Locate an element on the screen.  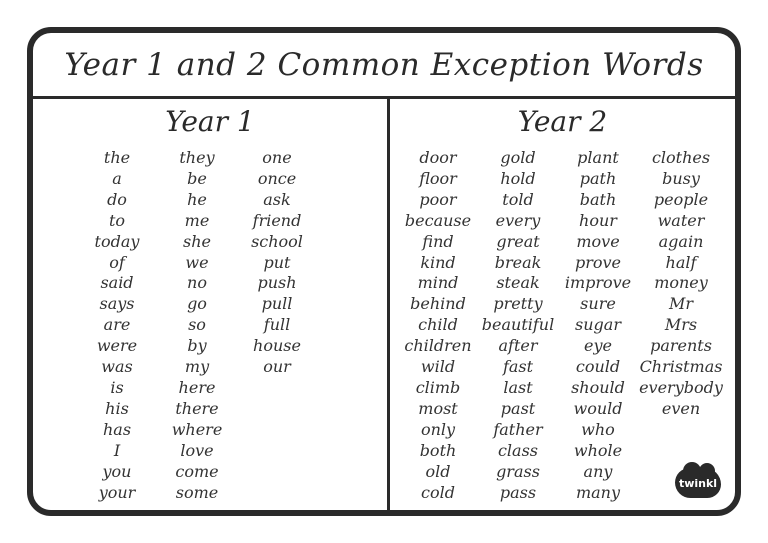
word-item: is is located at coordinates (117, 387).